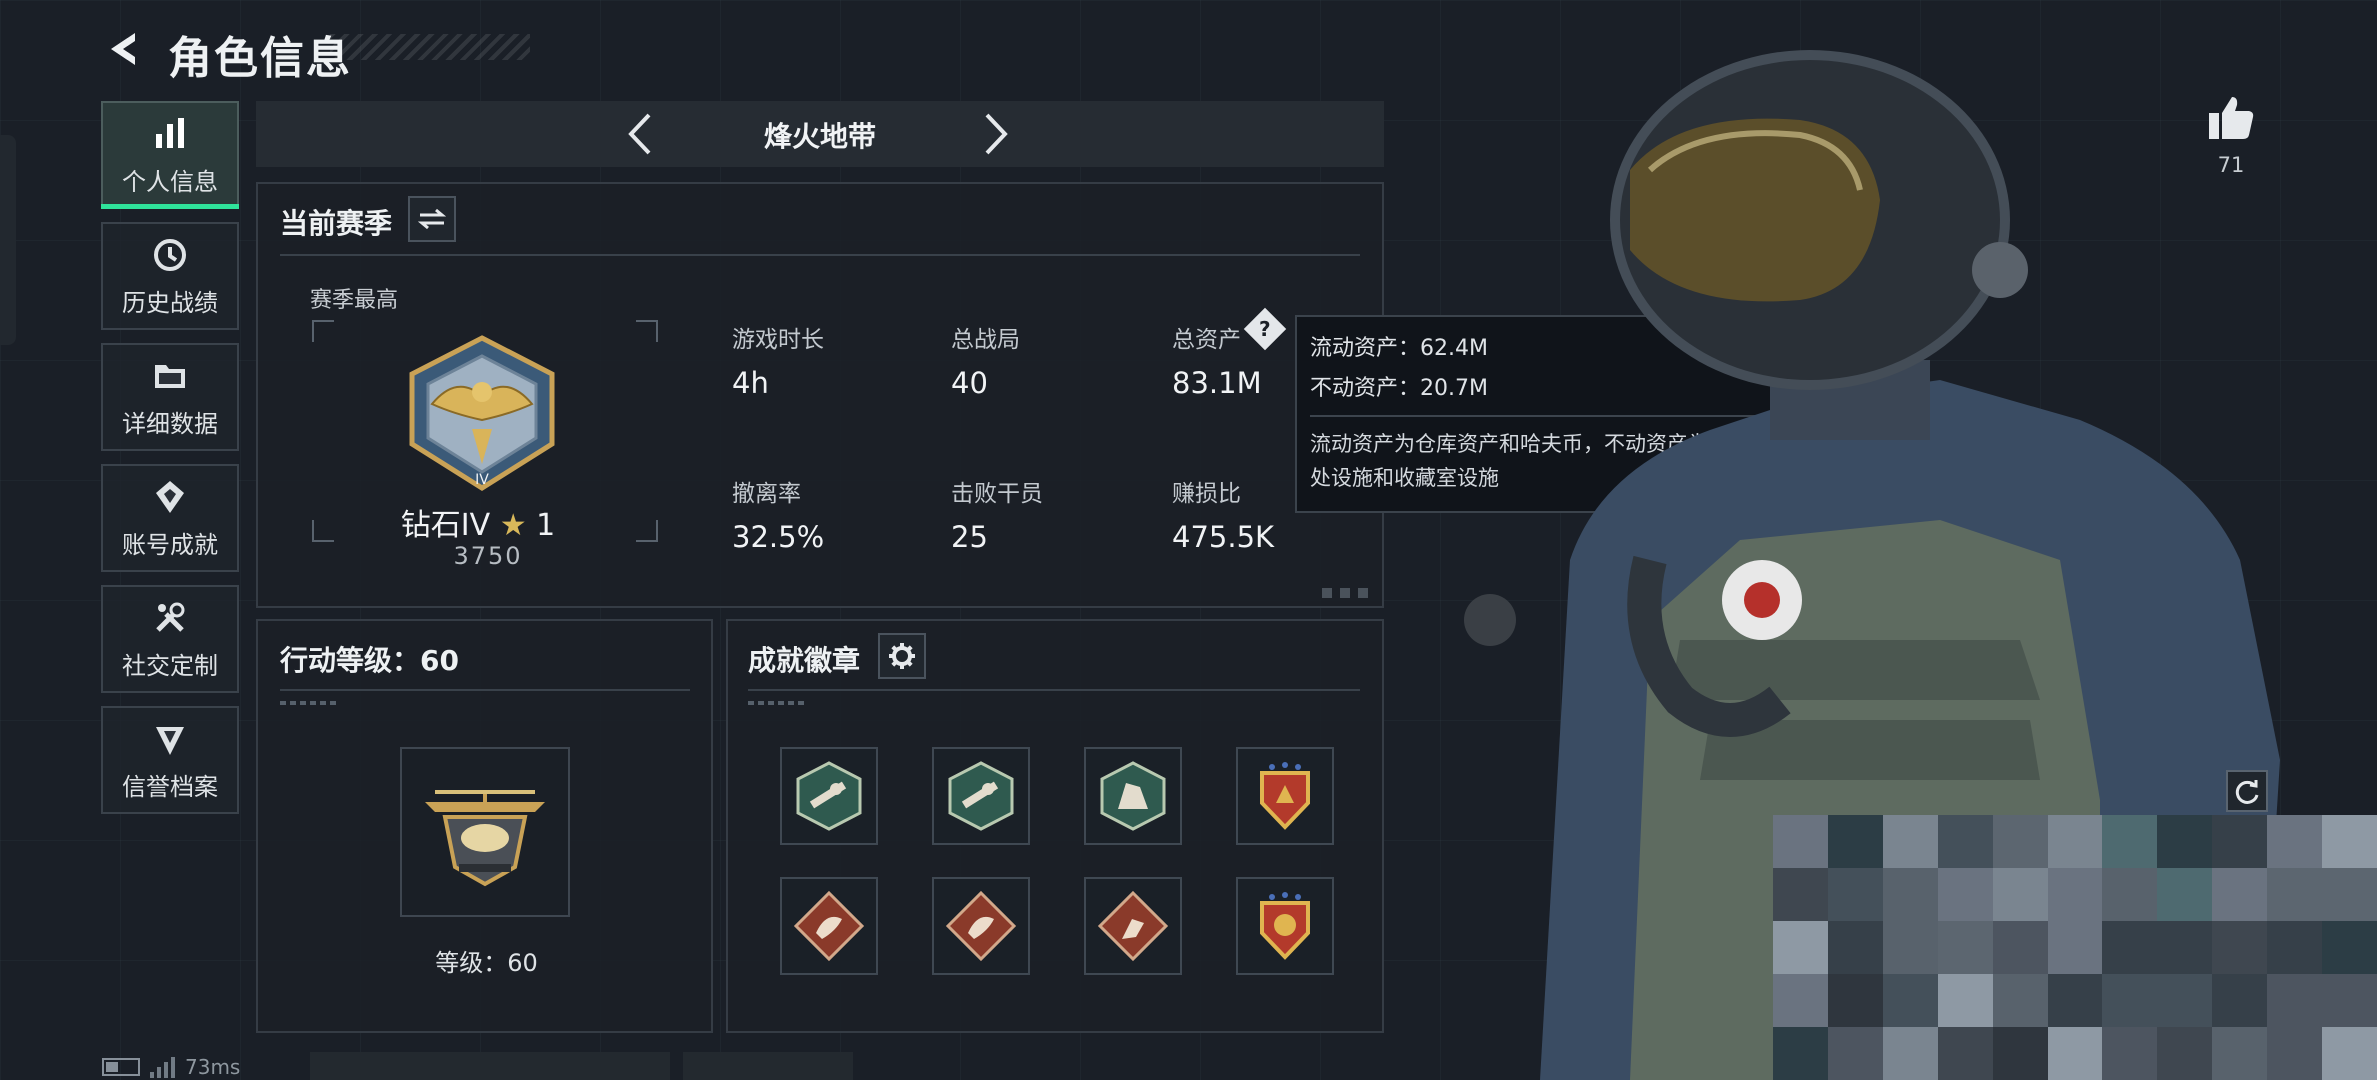 The image size is (2377, 1080). Describe the element at coordinates (778, 363) in the screenshot. I see `stat-playtime: 游戏时长 4h` at that location.